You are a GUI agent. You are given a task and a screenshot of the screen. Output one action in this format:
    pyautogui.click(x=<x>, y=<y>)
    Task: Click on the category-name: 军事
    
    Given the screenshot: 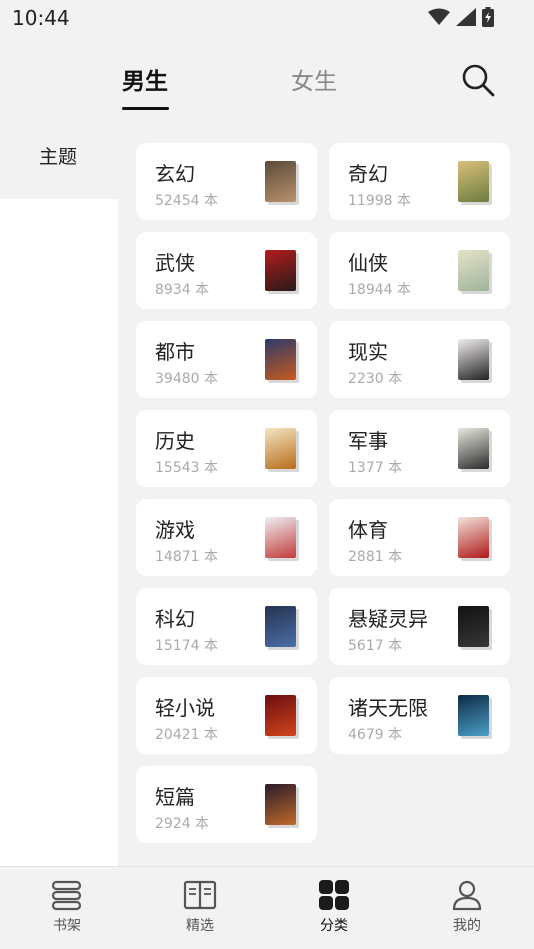 What is the action you would take?
    pyautogui.click(x=368, y=441)
    